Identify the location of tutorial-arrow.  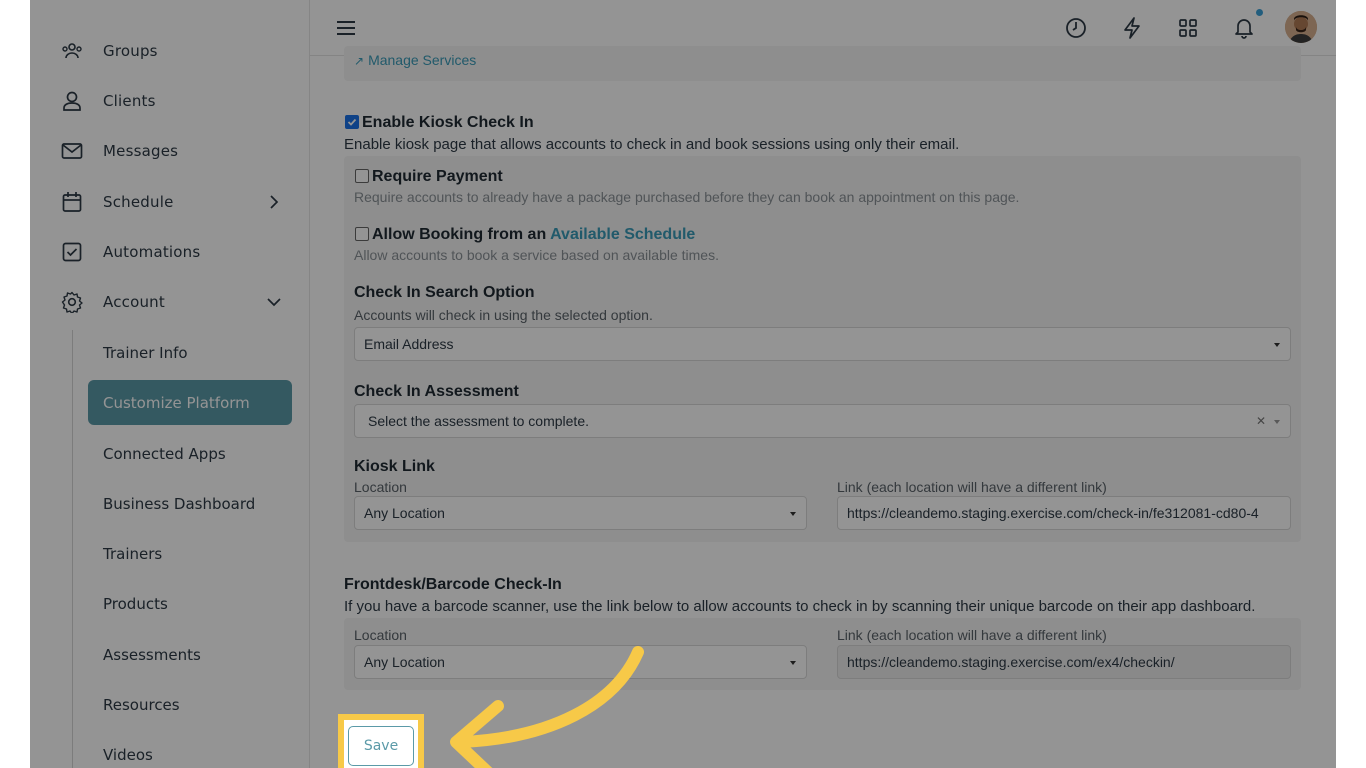
(547, 707).